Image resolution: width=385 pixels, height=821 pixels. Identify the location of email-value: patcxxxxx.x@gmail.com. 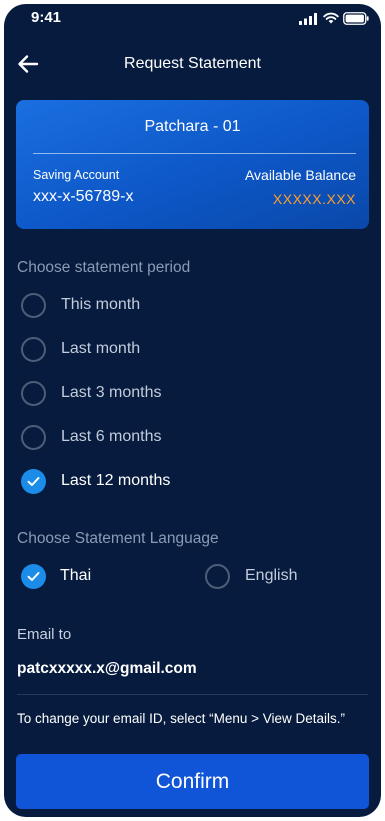
(107, 668).